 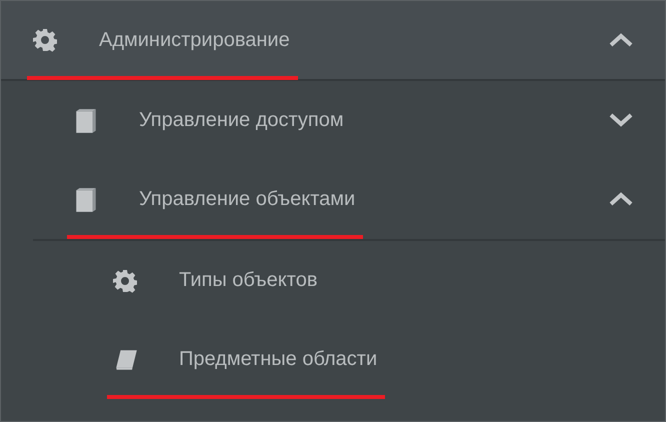 I want to click on menu-item: Предметные области, so click(x=246, y=359).